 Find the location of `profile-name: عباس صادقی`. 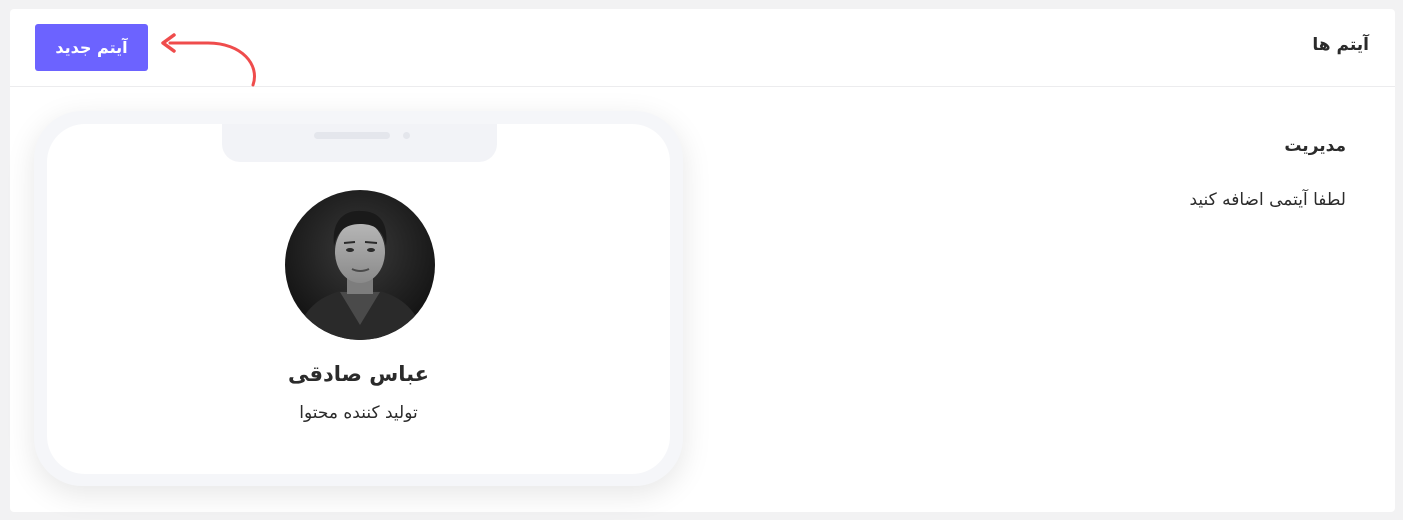

profile-name: عباس صادقی is located at coordinates (358, 374).